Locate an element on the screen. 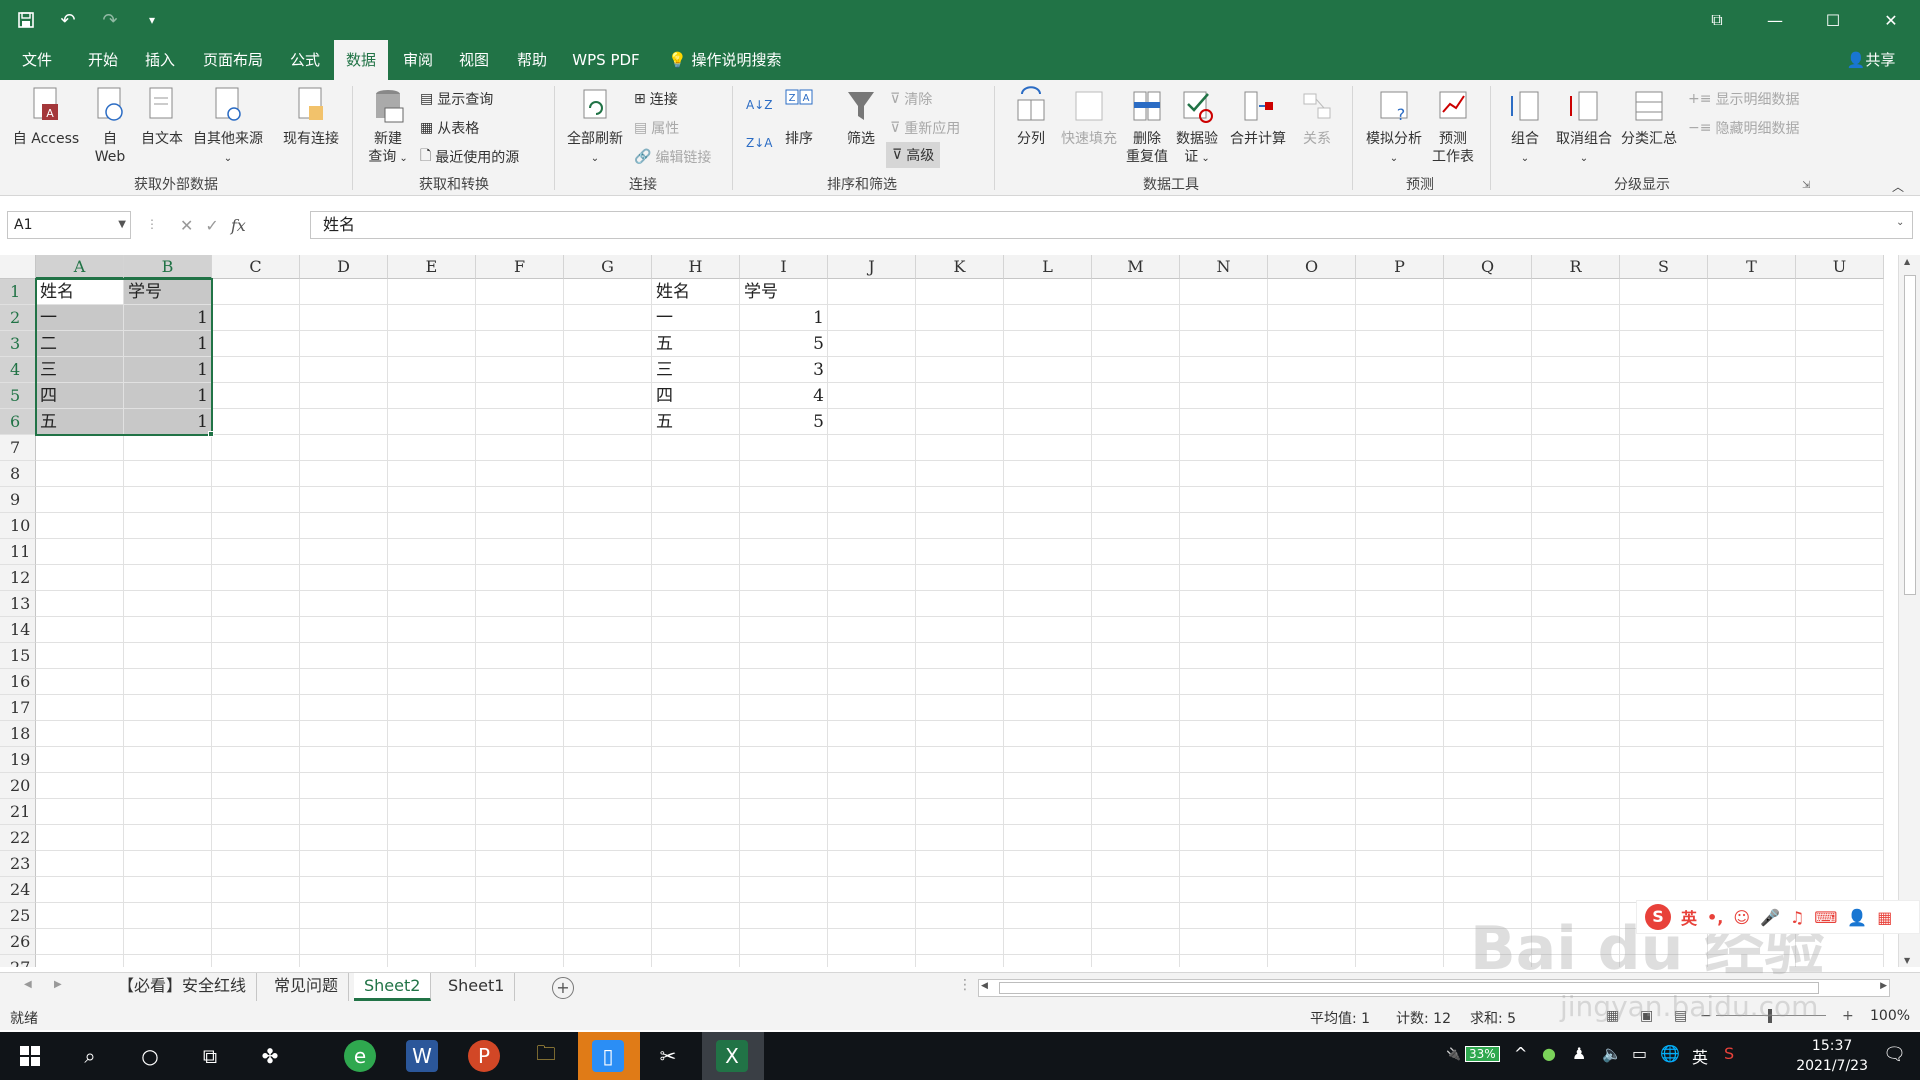 Image resolution: width=1920 pixels, height=1080 pixels. column-header-g: G is located at coordinates (608, 267).